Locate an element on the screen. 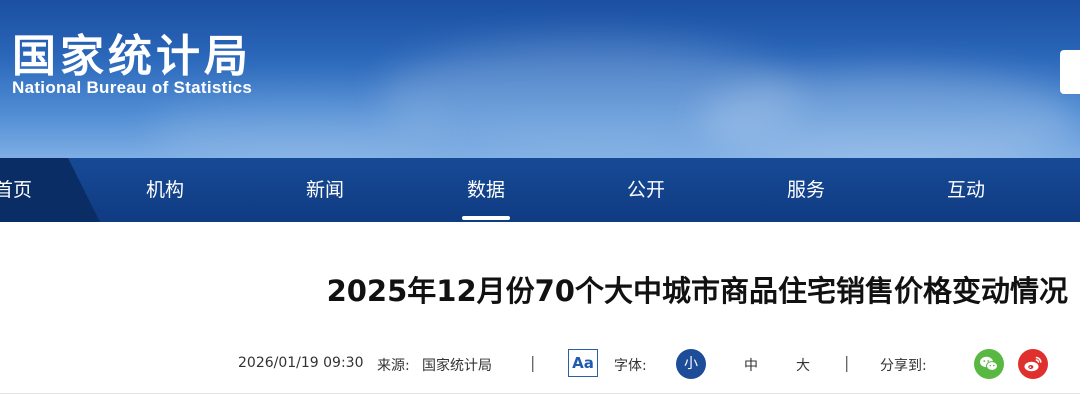 This screenshot has height=403, width=1080. publish-date: 2026/01/19 09:30 is located at coordinates (301, 363).